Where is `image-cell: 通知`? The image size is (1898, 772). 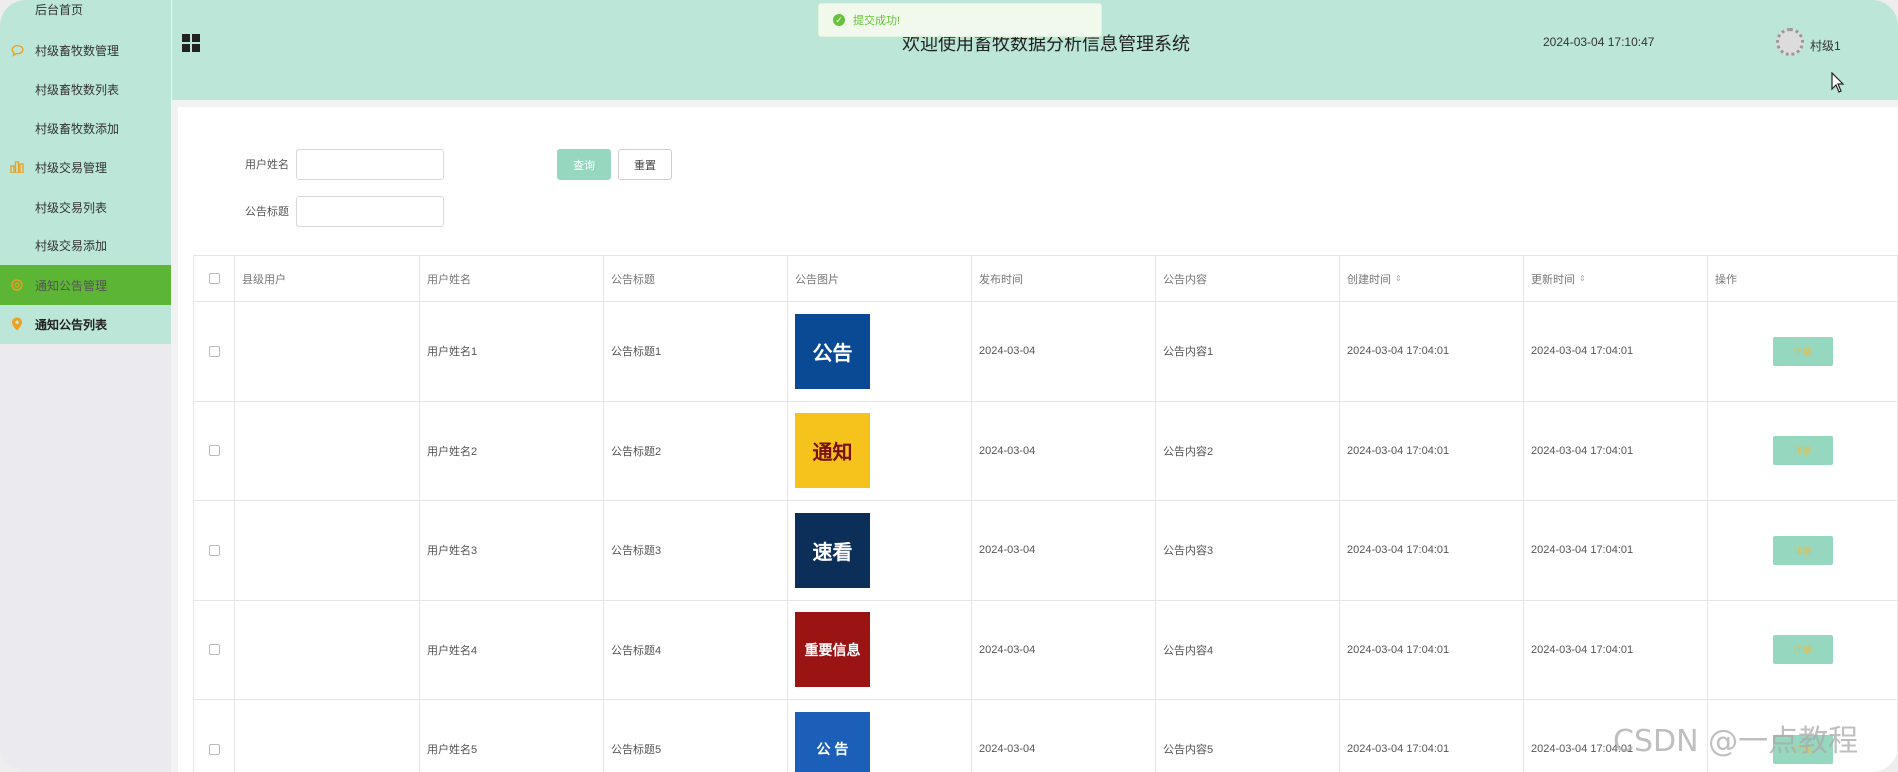
image-cell: 通知 is located at coordinates (880, 450).